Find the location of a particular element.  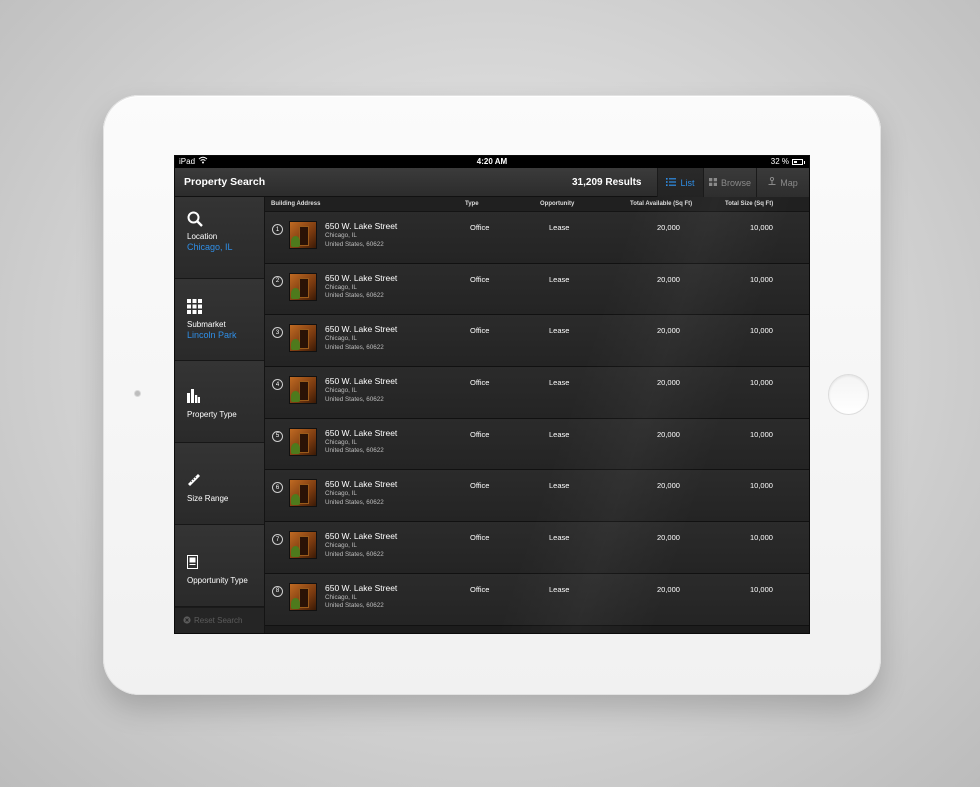

filter-location-label: Location is located at coordinates (202, 236).